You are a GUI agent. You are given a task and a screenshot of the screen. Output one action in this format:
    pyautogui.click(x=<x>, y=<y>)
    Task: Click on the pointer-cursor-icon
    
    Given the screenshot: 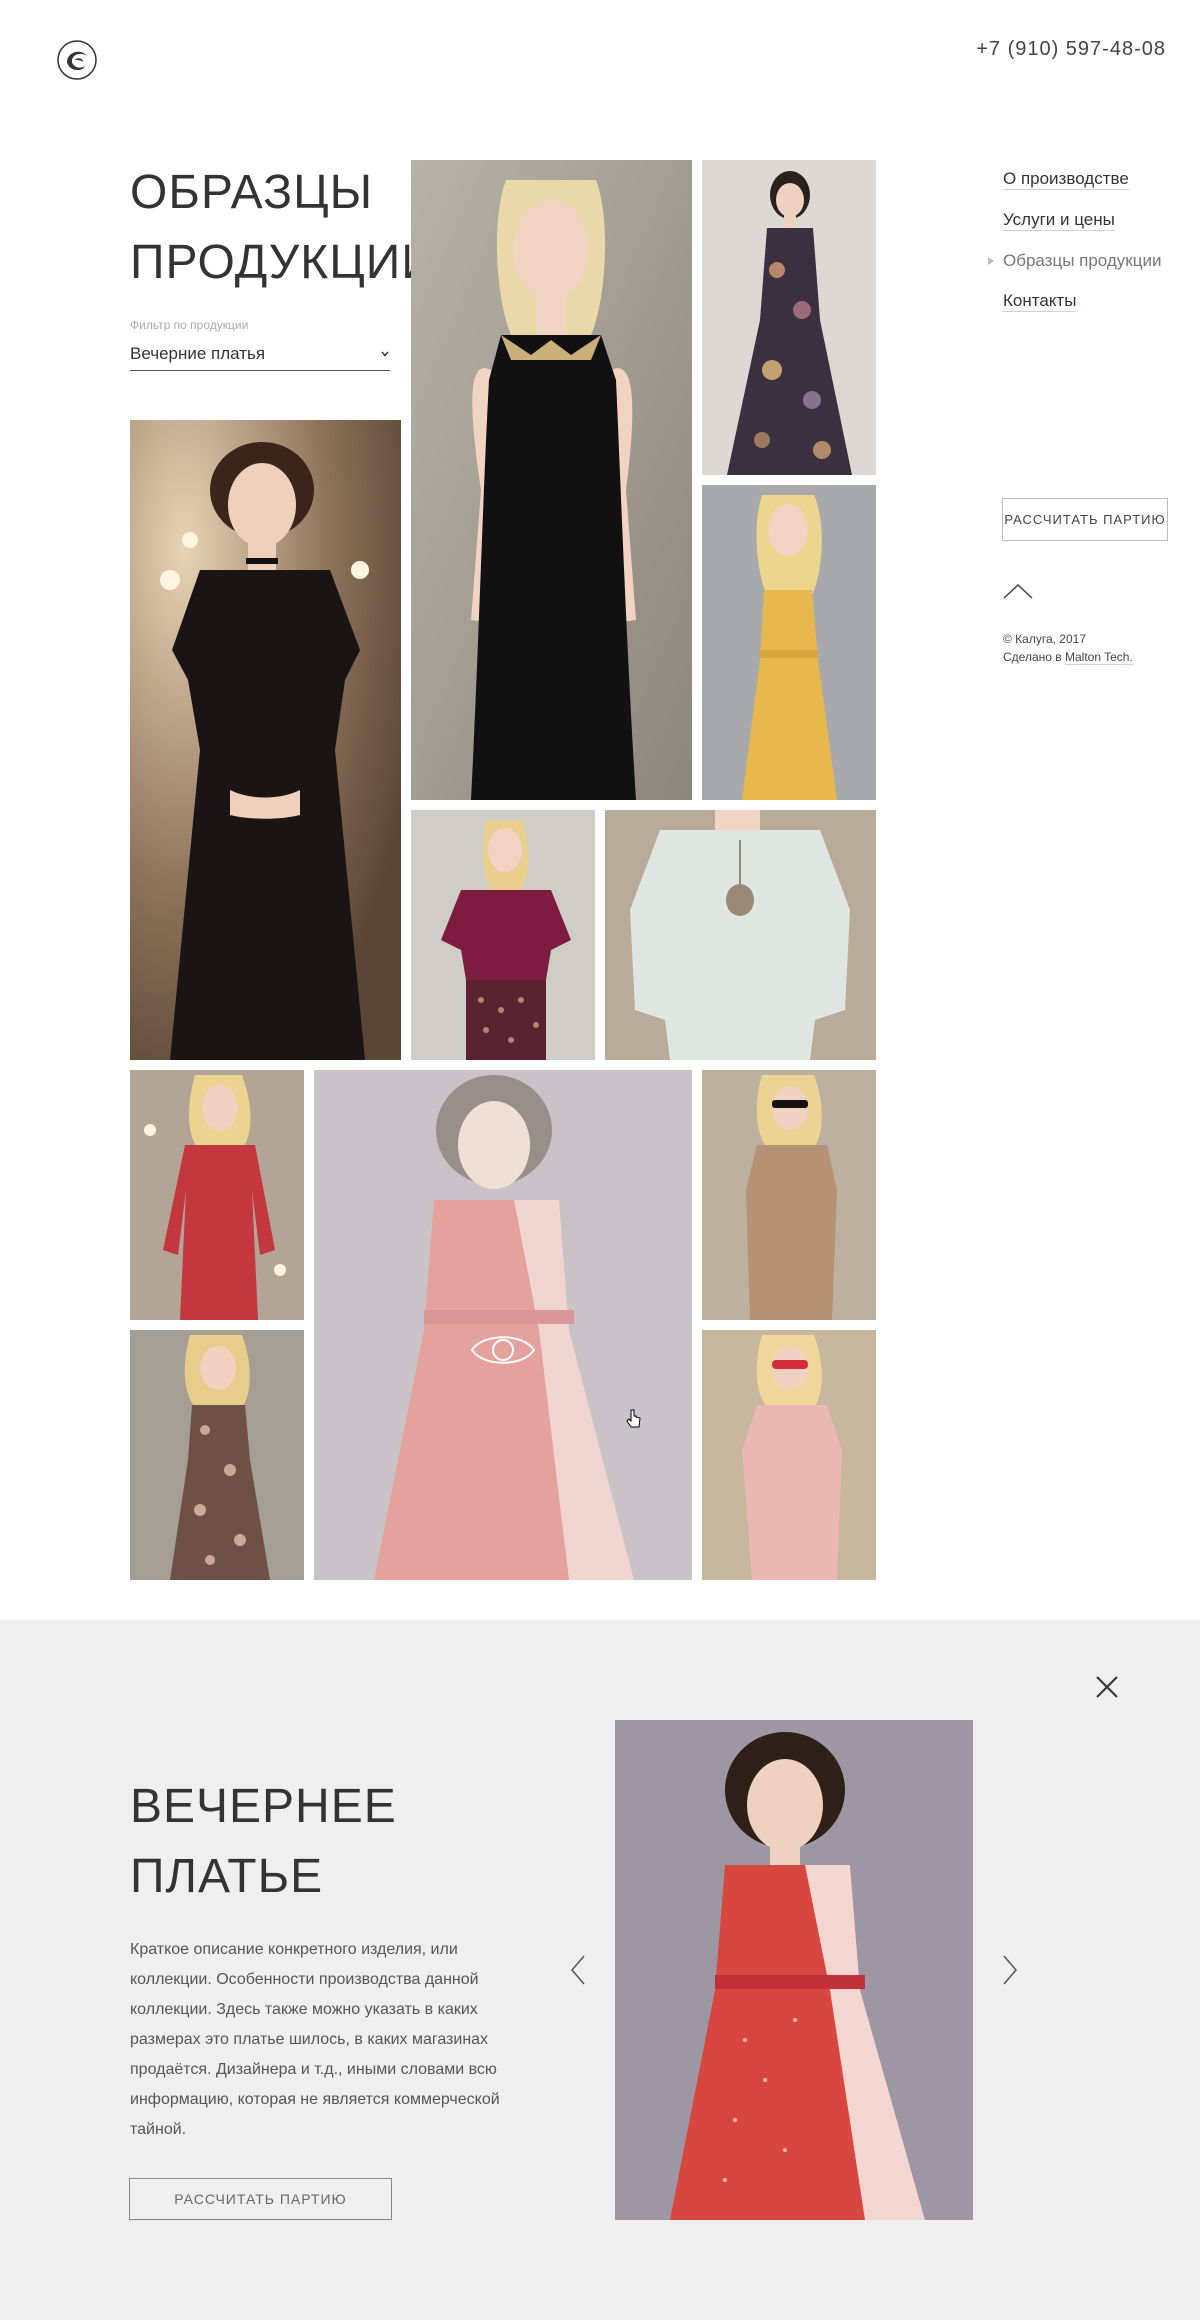 What is the action you would take?
    pyautogui.click(x=633, y=1418)
    